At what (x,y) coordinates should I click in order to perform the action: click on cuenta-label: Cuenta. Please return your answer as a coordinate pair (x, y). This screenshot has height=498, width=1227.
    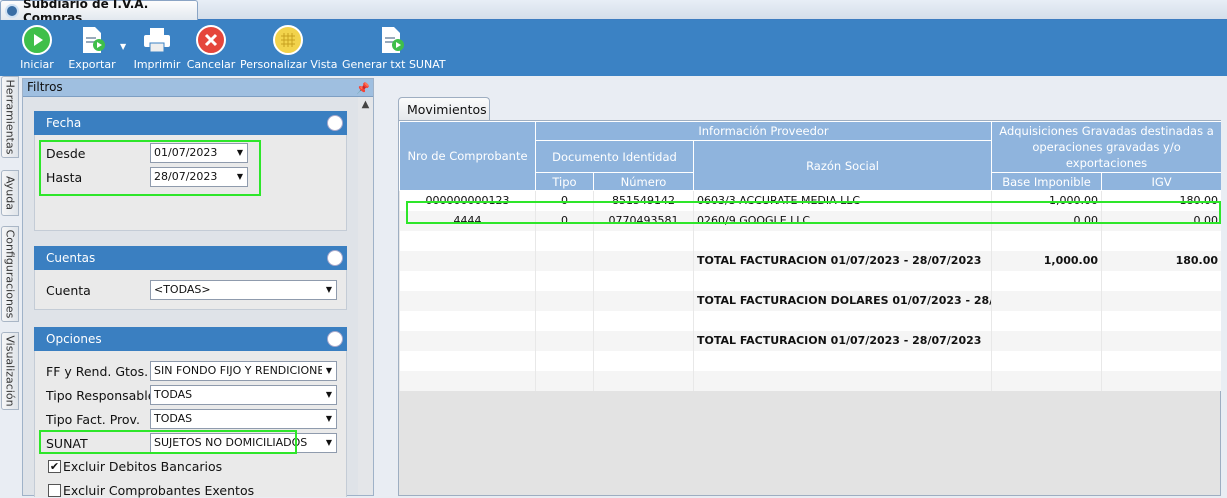
    Looking at the image, I should click on (68, 290).